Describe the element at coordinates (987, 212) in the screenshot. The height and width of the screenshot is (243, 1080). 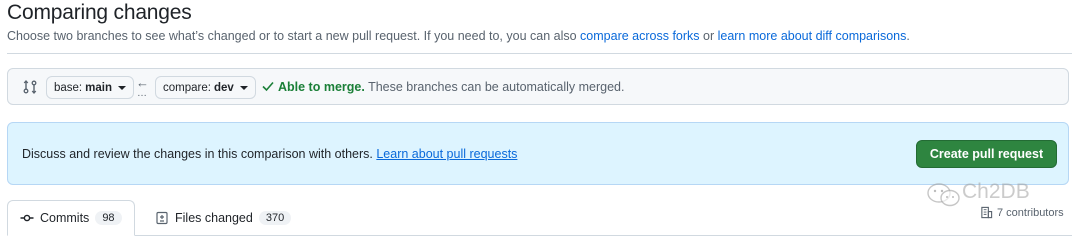
I see `organization-icon` at that location.